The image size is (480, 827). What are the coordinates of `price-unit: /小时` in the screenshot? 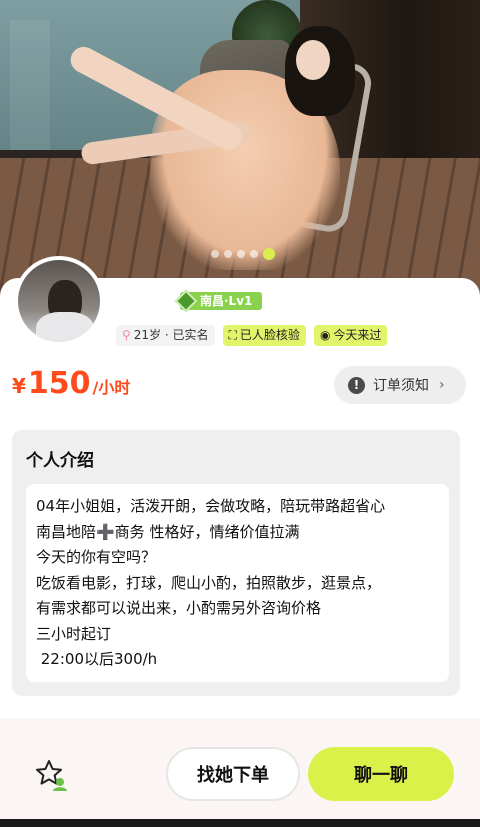 It's located at (111, 387).